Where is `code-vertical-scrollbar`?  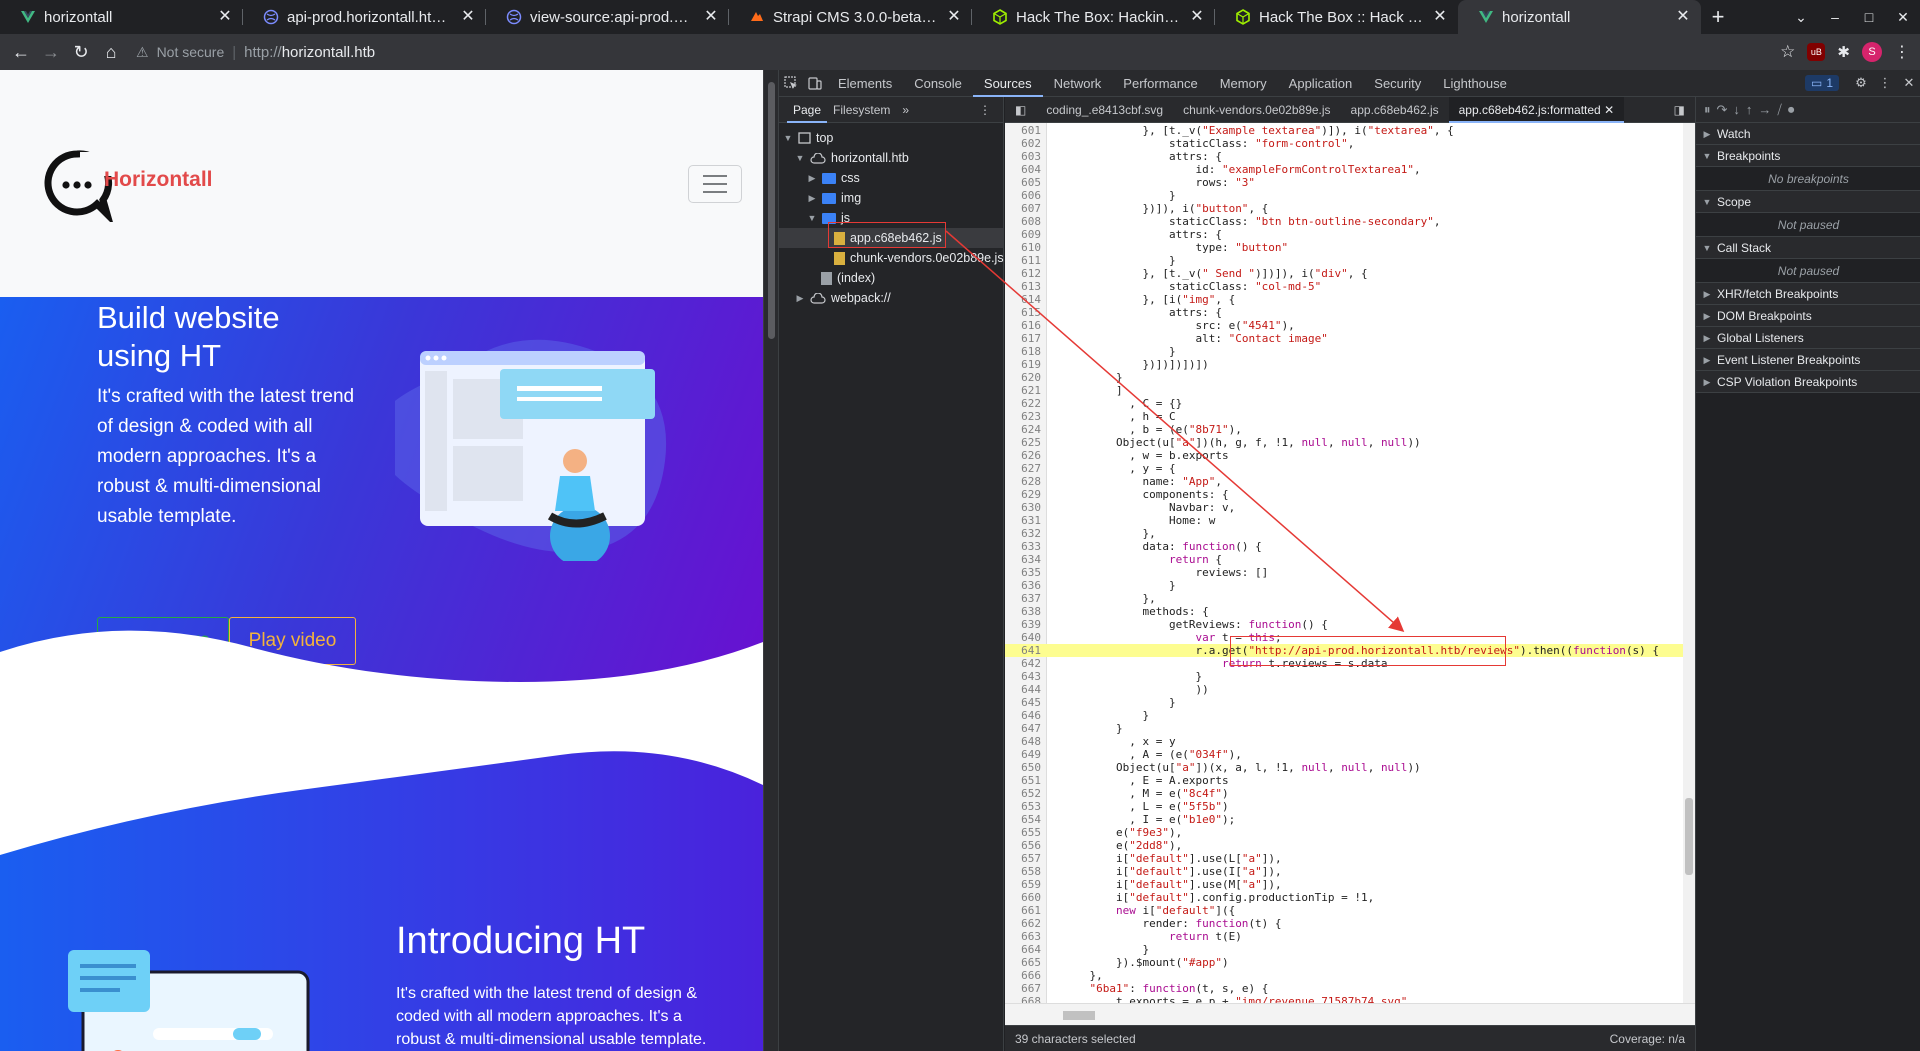
code-vertical-scrollbar is located at coordinates (1689, 563).